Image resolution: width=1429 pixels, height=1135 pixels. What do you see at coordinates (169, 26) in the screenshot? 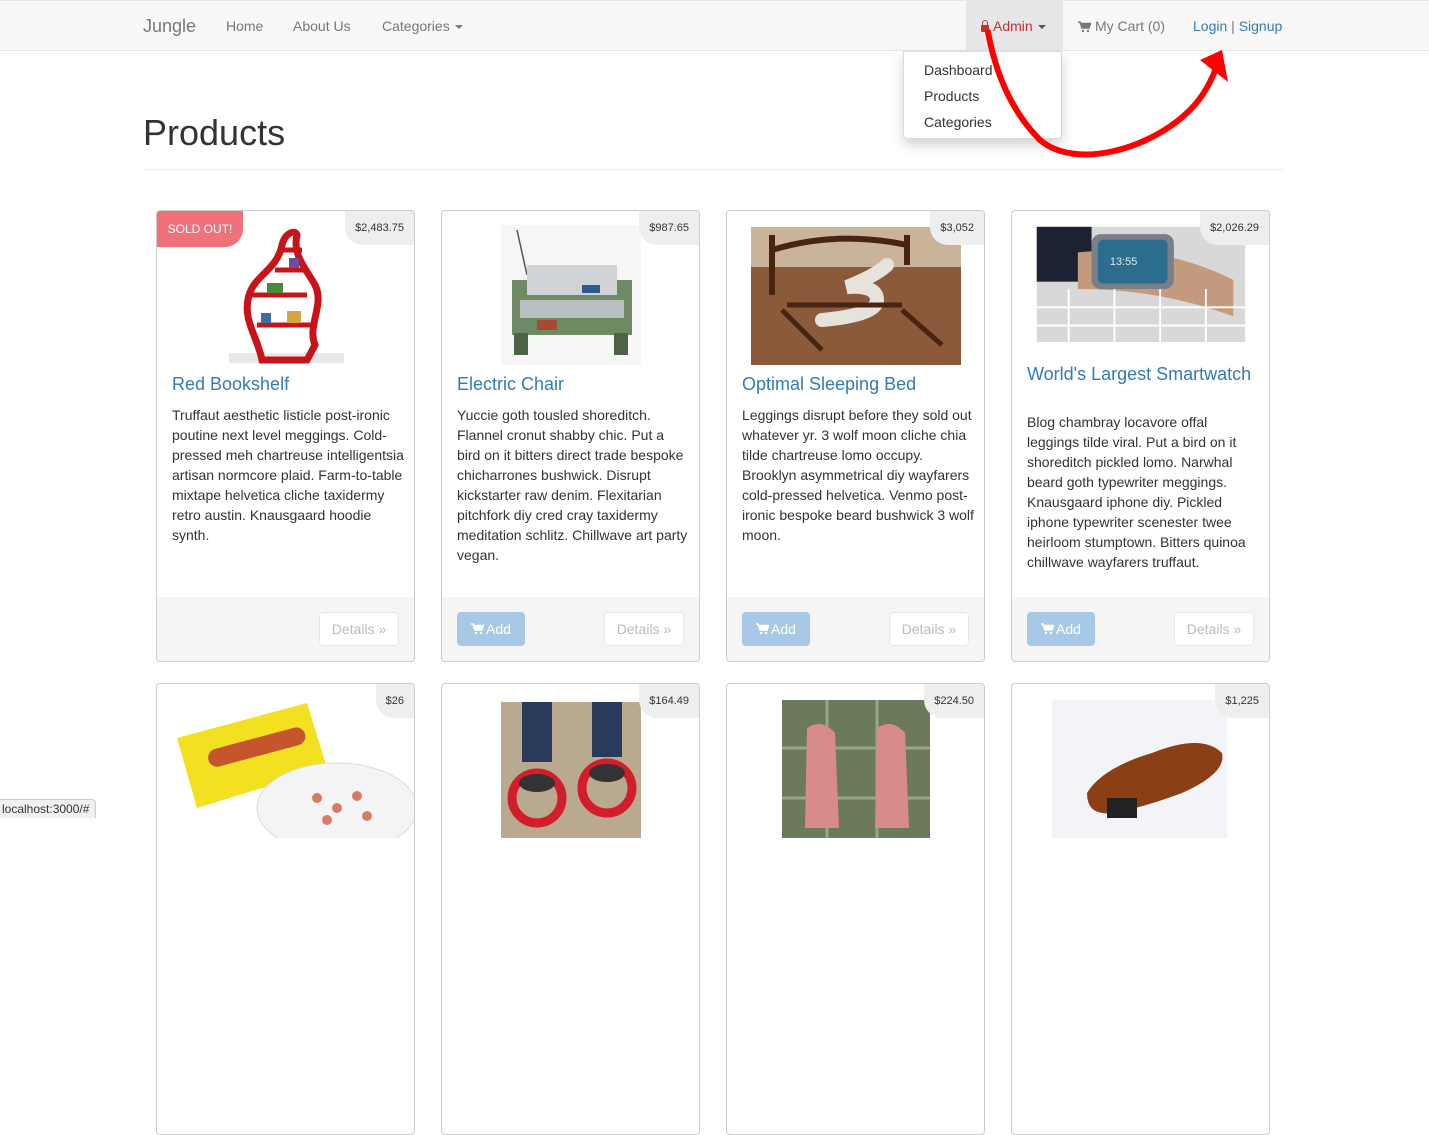
I see `brand-link: Jungle` at bounding box center [169, 26].